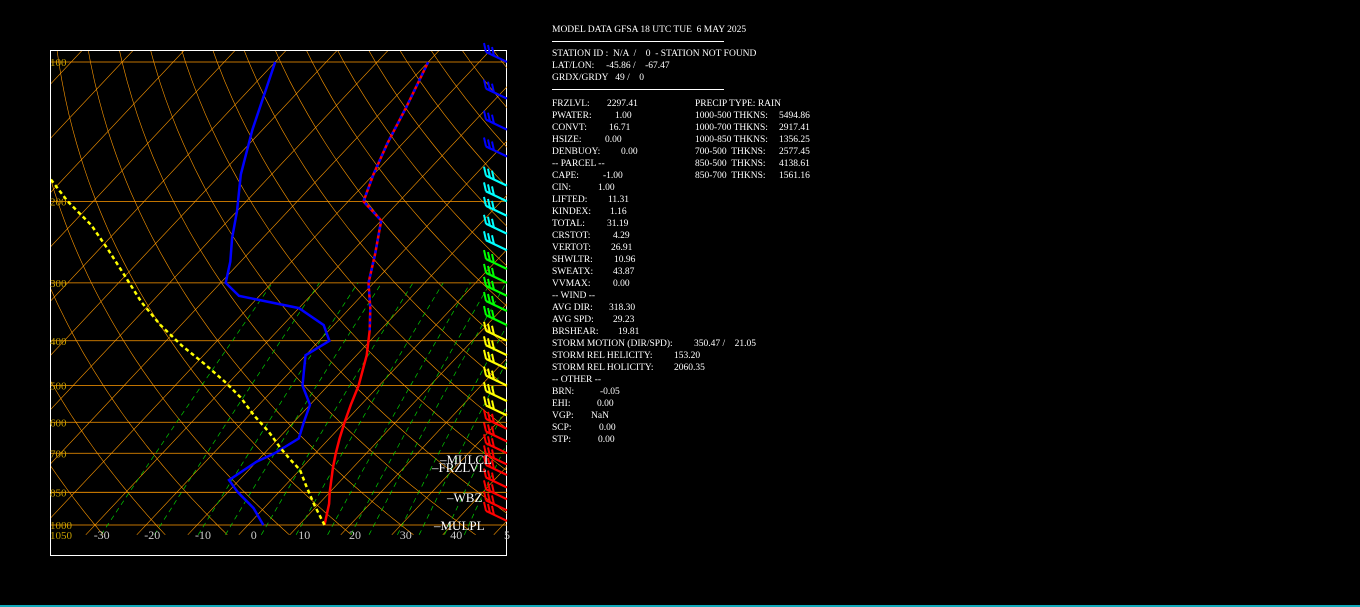 This screenshot has height=607, width=1360. What do you see at coordinates (654, 248) in the screenshot?
I see `stat-row: VERTOT: 26.91` at bounding box center [654, 248].